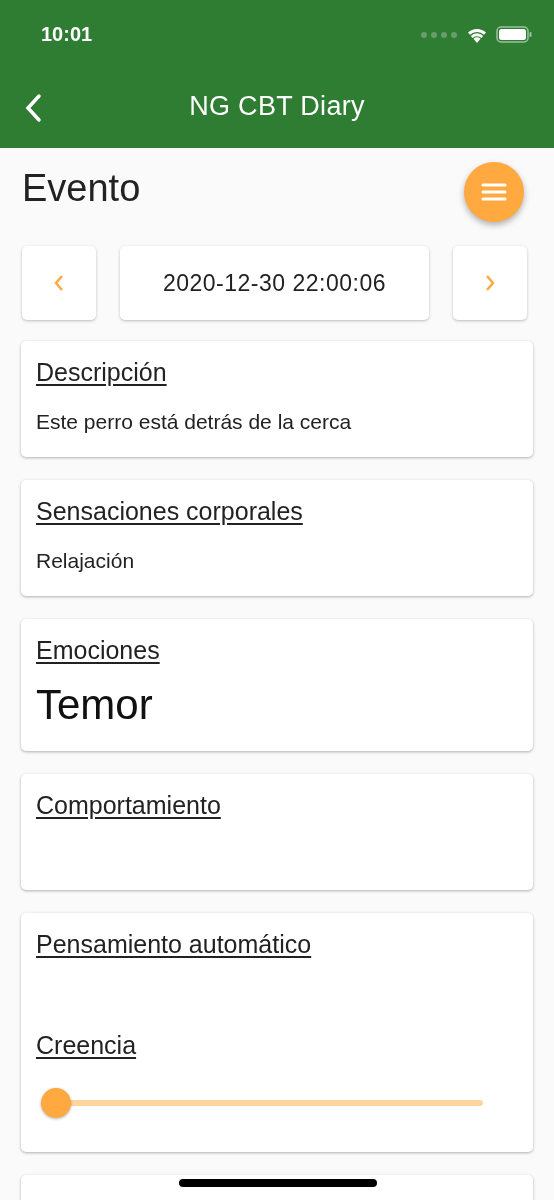 The width and height of the screenshot is (554, 1200). I want to click on status-time: 10:01, so click(67, 34).